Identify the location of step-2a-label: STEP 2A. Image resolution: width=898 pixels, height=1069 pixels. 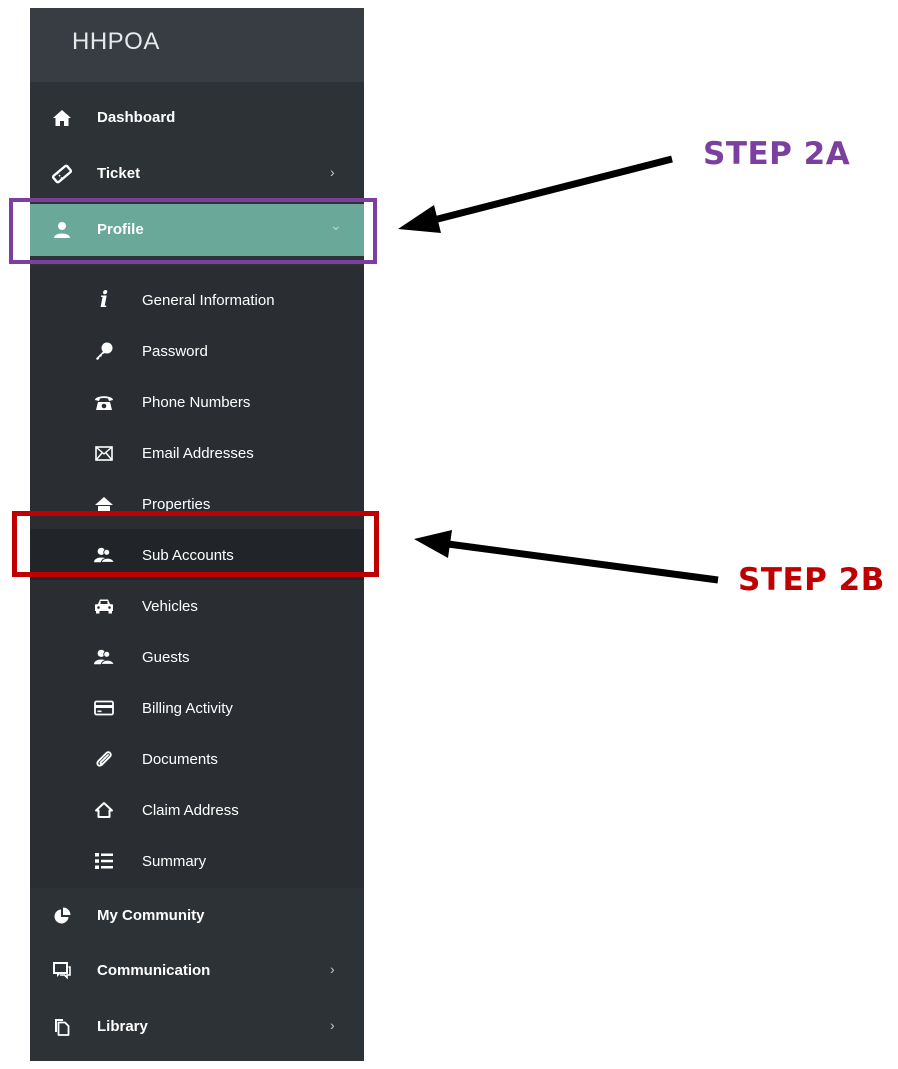
(777, 154).